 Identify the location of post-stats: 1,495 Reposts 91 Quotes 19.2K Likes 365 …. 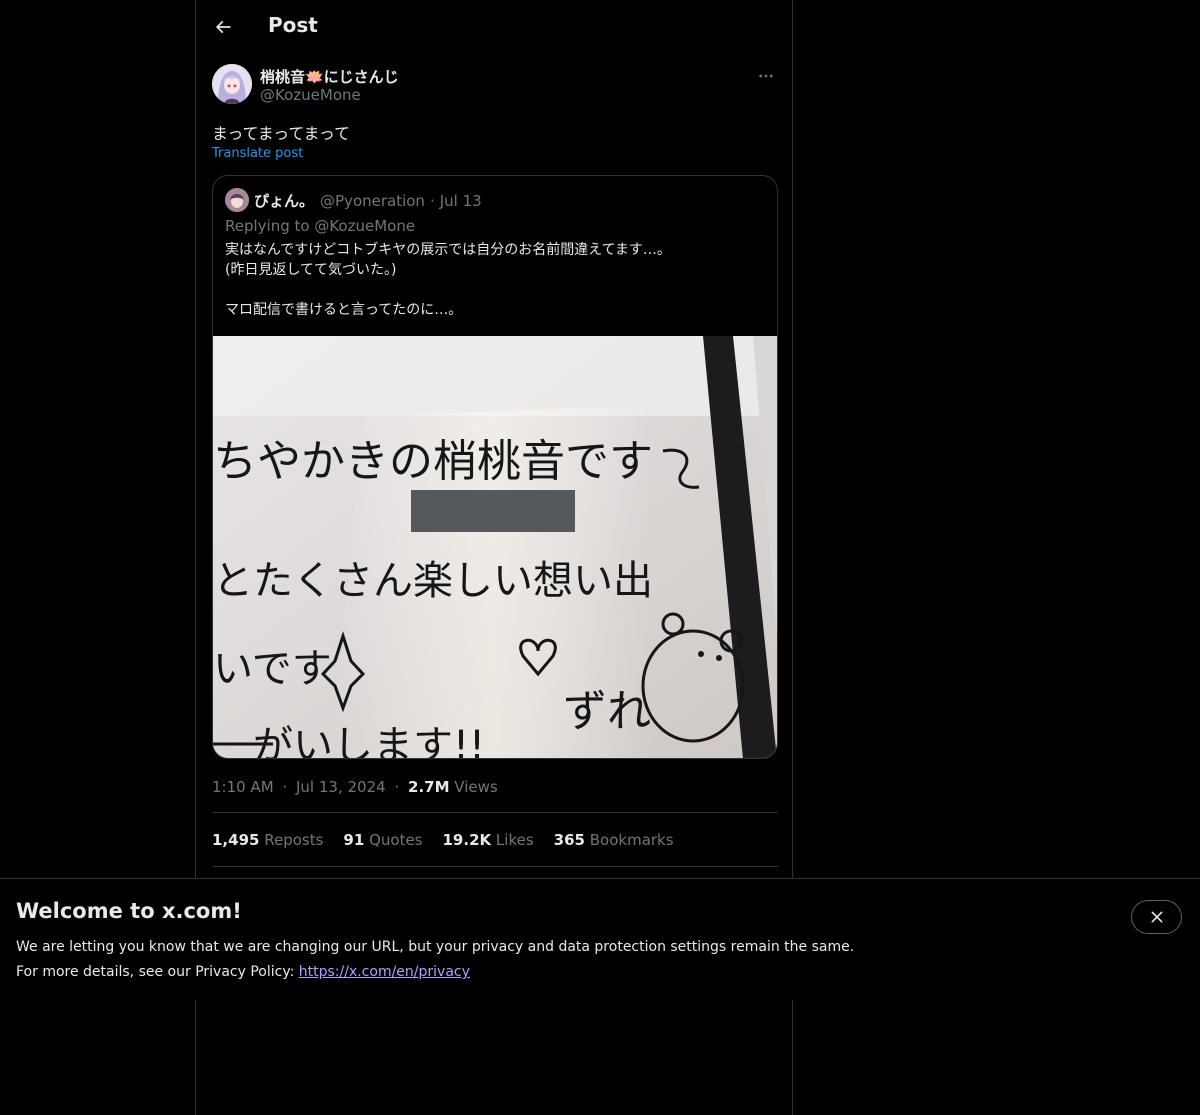
(443, 840).